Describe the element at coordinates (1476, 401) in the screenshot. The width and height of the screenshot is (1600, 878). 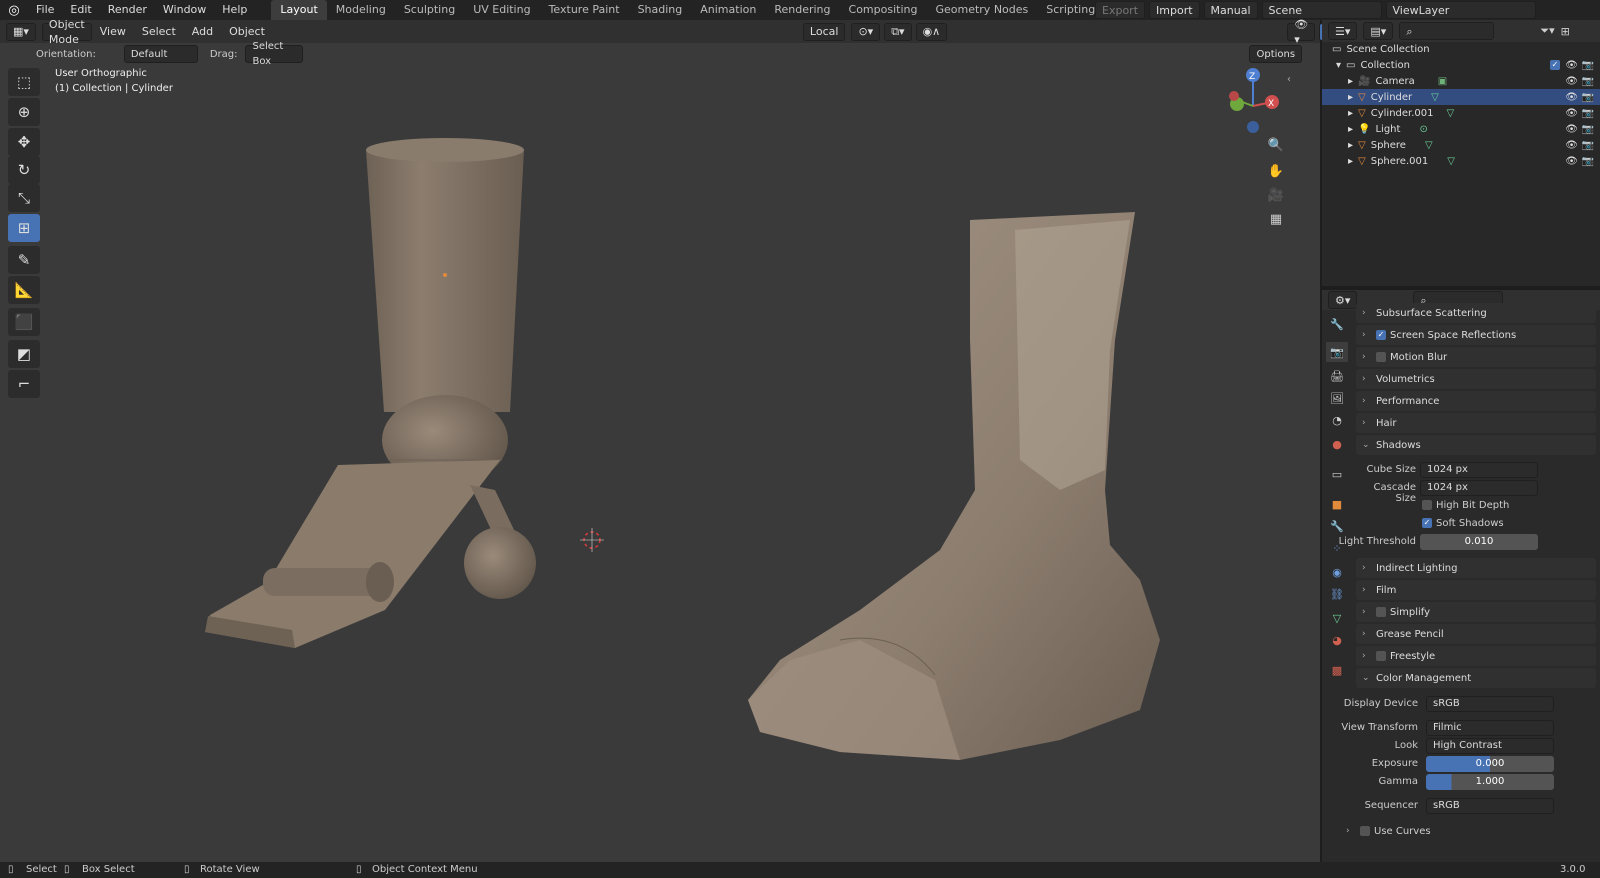
I see `panel-performance: › Performance` at that location.